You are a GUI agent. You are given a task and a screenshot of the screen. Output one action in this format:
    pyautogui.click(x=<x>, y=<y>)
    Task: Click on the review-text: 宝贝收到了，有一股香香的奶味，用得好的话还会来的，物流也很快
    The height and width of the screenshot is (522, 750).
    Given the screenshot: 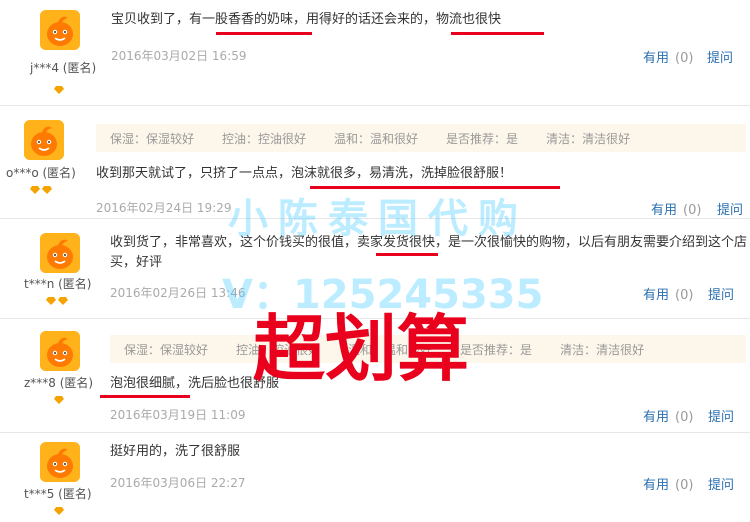 What is the action you would take?
    pyautogui.click(x=306, y=19)
    